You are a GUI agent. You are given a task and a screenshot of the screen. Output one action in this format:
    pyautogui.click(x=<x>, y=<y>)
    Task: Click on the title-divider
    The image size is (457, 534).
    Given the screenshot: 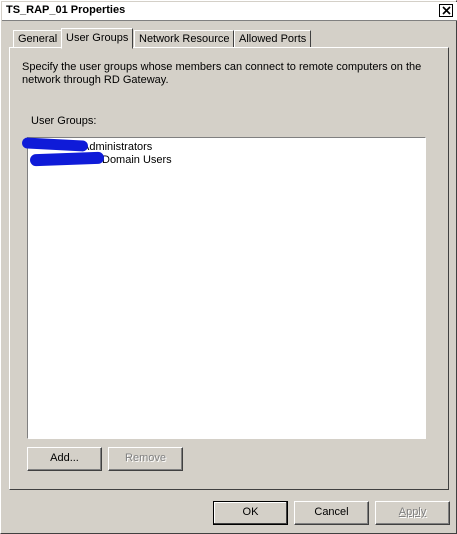 What is the action you would take?
    pyautogui.click(x=229, y=20)
    